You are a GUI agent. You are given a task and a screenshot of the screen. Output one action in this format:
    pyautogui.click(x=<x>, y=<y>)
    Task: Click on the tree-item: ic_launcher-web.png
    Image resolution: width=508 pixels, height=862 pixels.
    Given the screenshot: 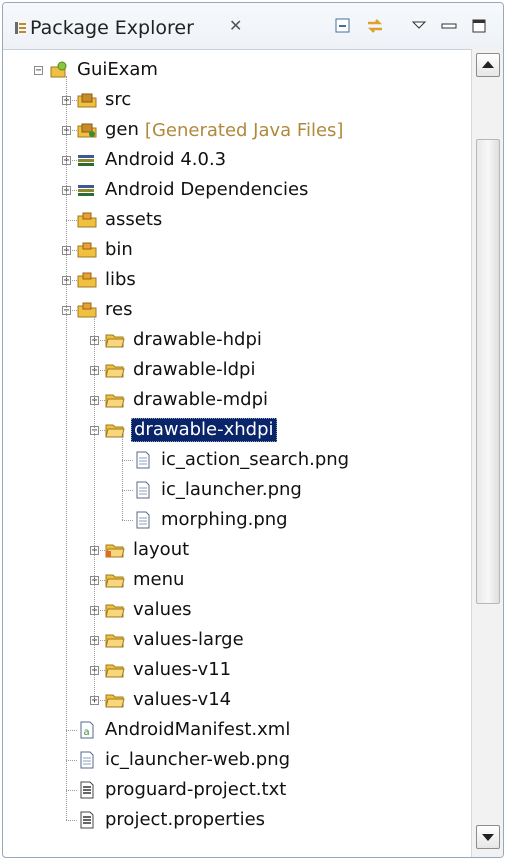 What is the action you would take?
    pyautogui.click(x=184, y=760)
    